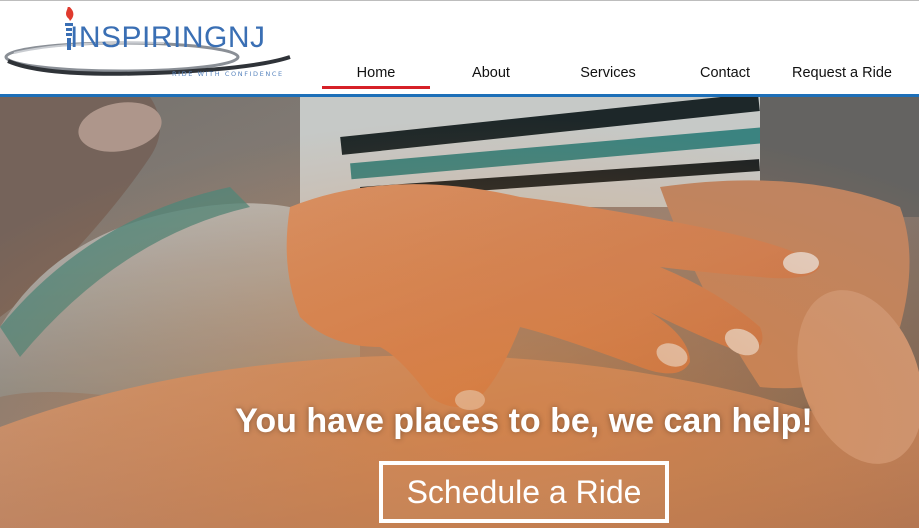 This screenshot has width=919, height=528. I want to click on logo-wordmark: INSPIRINGNJ, so click(168, 37).